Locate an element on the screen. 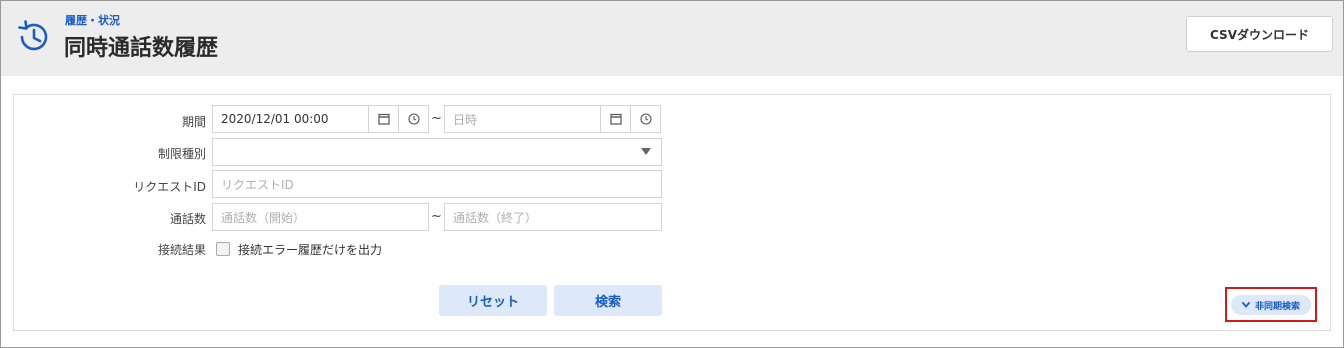 The image size is (1344, 348). period-end-time-button is located at coordinates (646, 119).